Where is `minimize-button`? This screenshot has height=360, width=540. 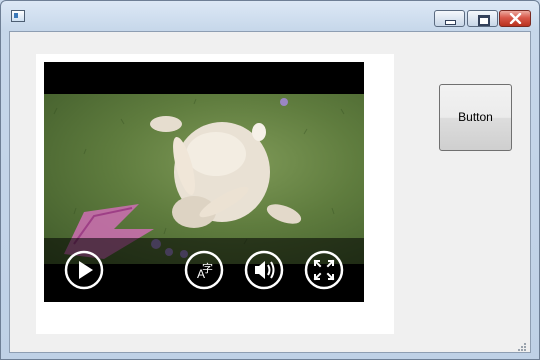
minimize-button is located at coordinates (449, 18).